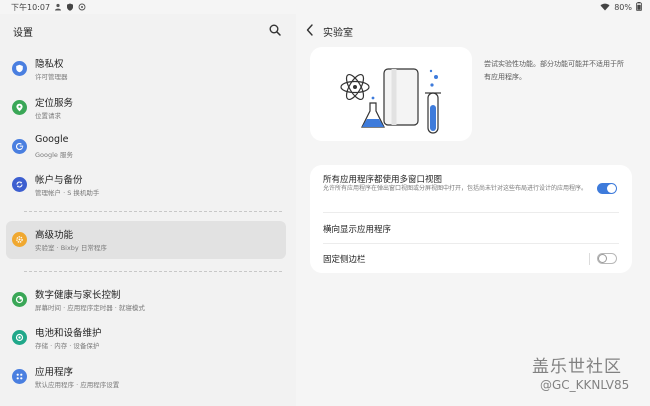  What do you see at coordinates (338, 33) in the screenshot?
I see `page-title: 实验室` at bounding box center [338, 33].